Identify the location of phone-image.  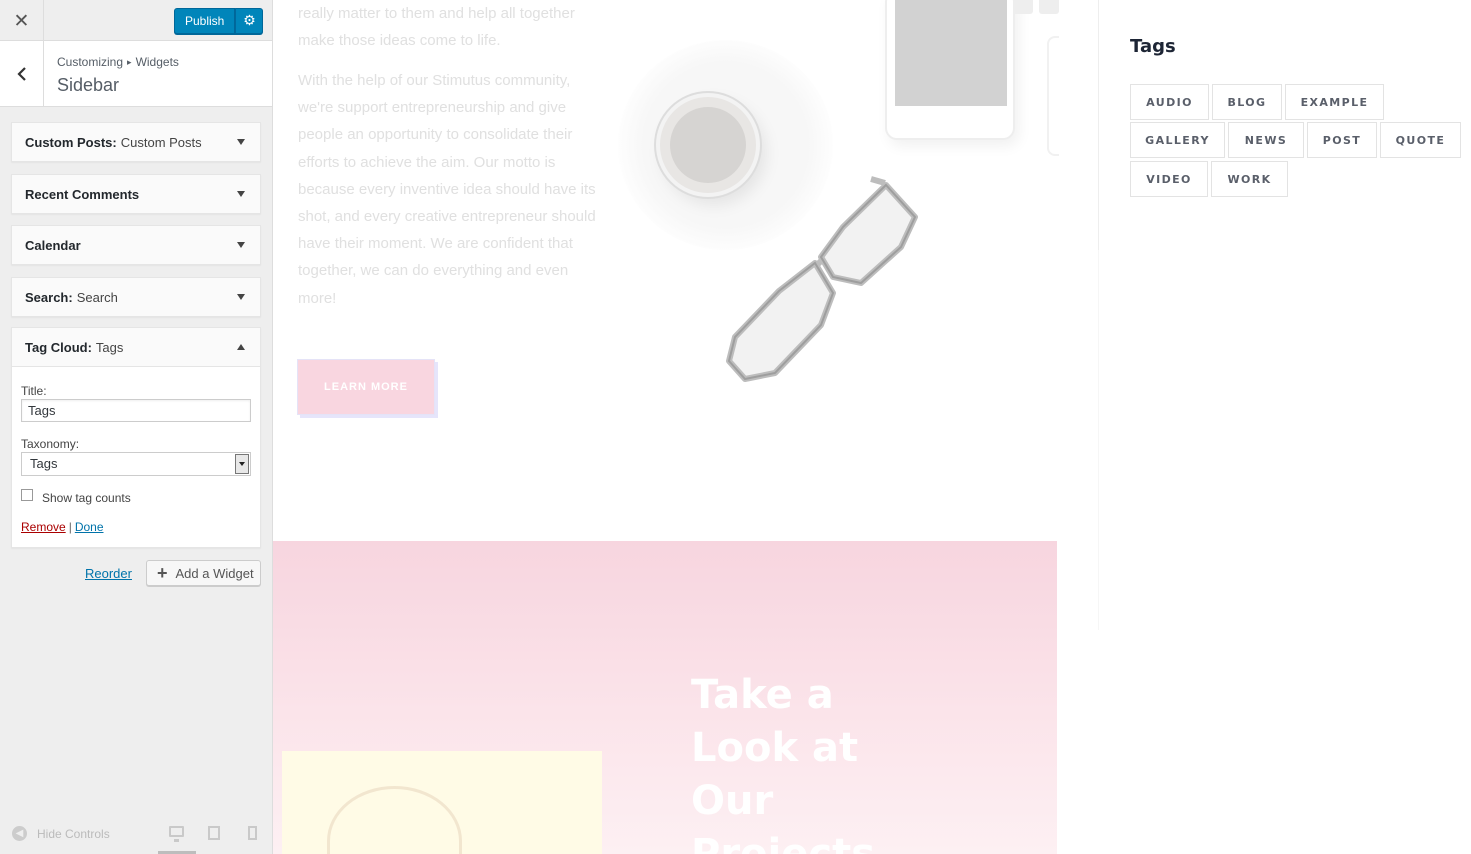
(950, 70).